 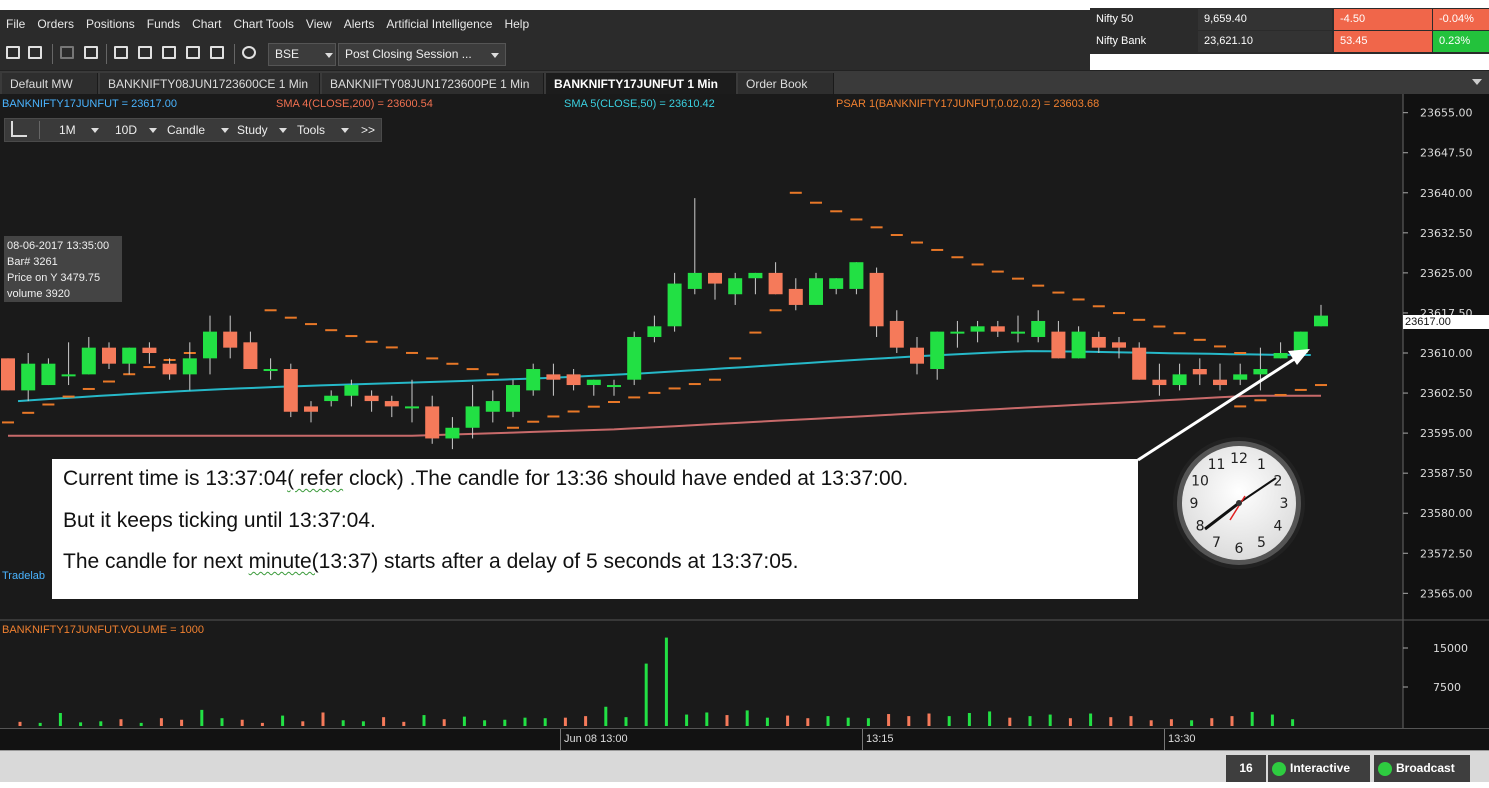 What do you see at coordinates (1194, 504) in the screenshot?
I see `clock-number: 9` at bounding box center [1194, 504].